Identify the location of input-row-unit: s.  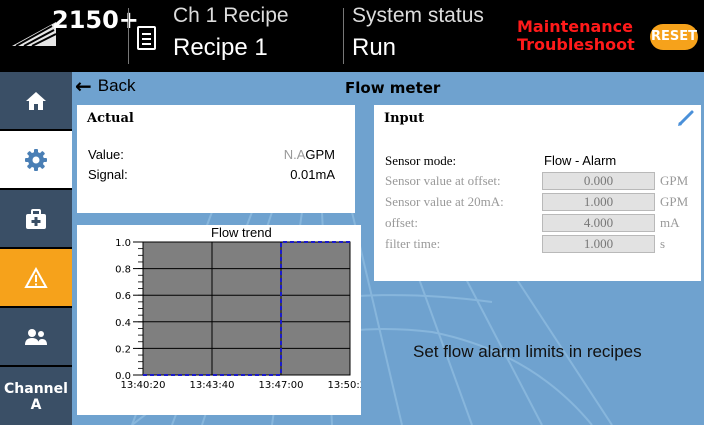
(663, 243).